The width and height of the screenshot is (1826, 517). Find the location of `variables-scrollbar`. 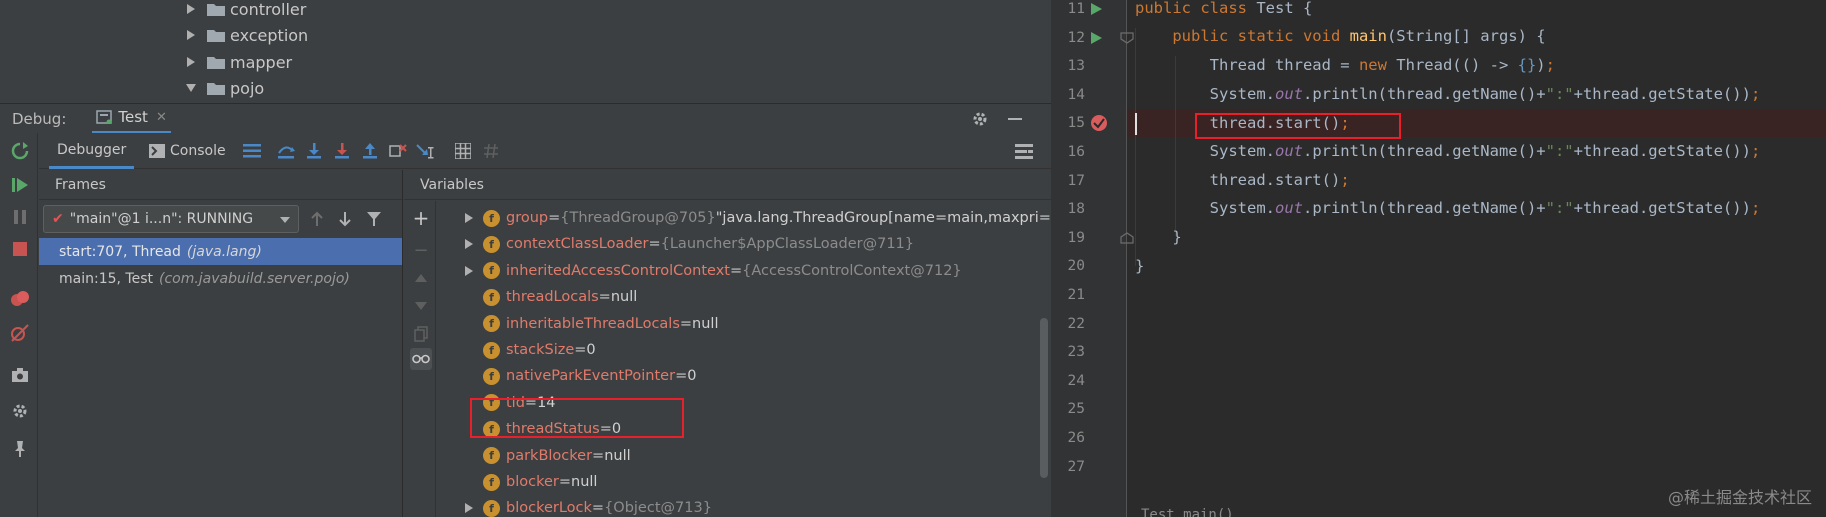

variables-scrollbar is located at coordinates (1044, 398).